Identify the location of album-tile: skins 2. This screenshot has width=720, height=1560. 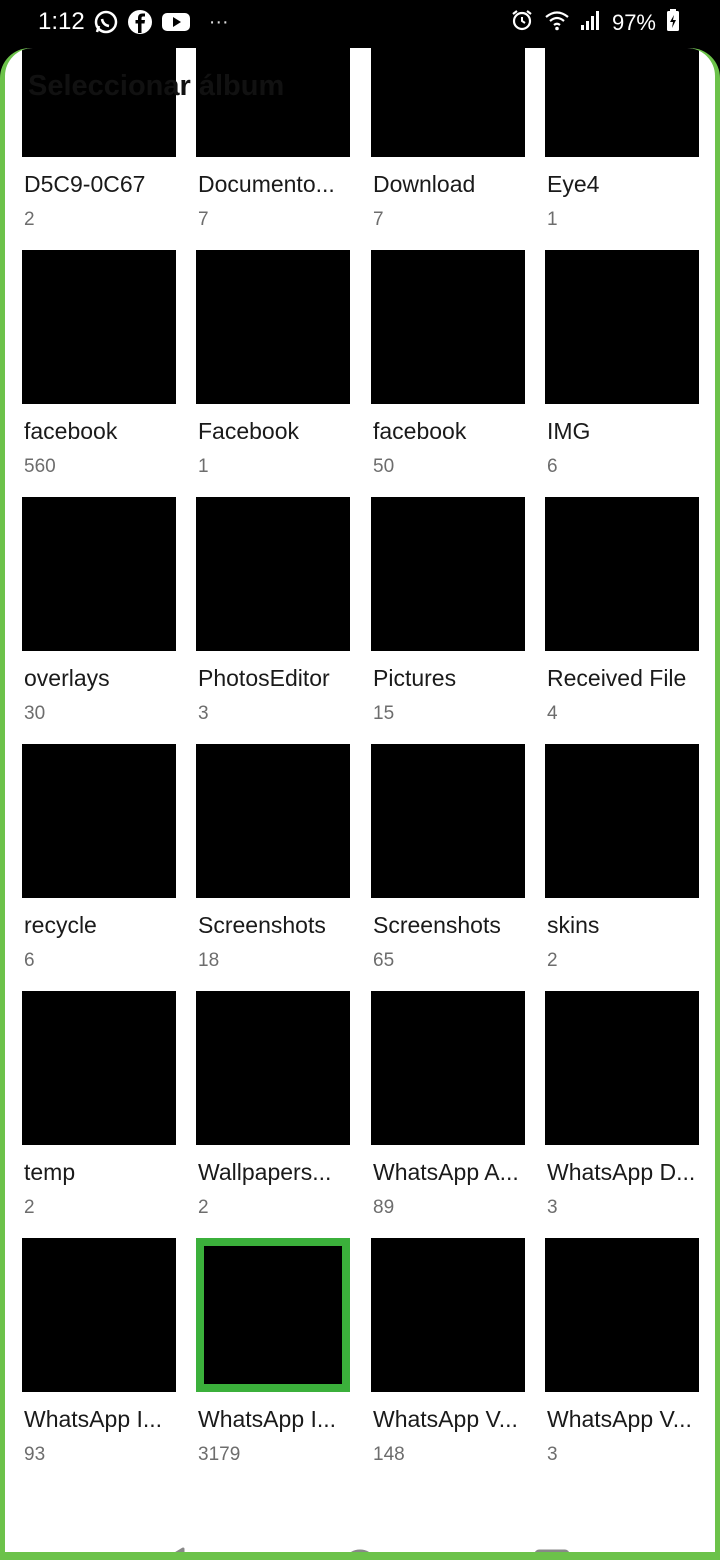
(622, 864).